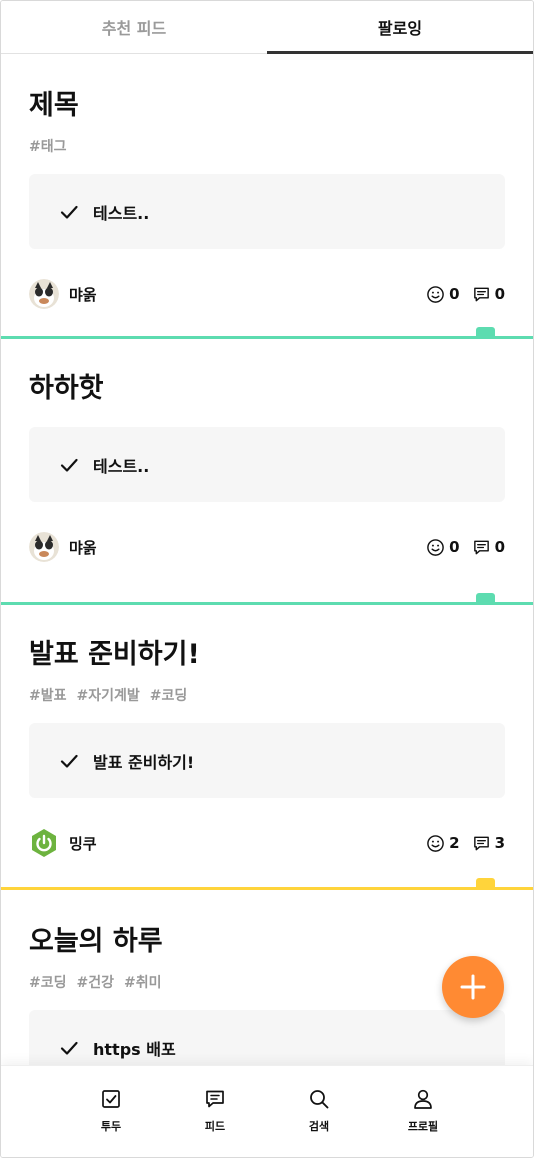 The height and width of the screenshot is (1158, 534). Describe the element at coordinates (454, 843) in the screenshot. I see `reaction-value: 2` at that location.